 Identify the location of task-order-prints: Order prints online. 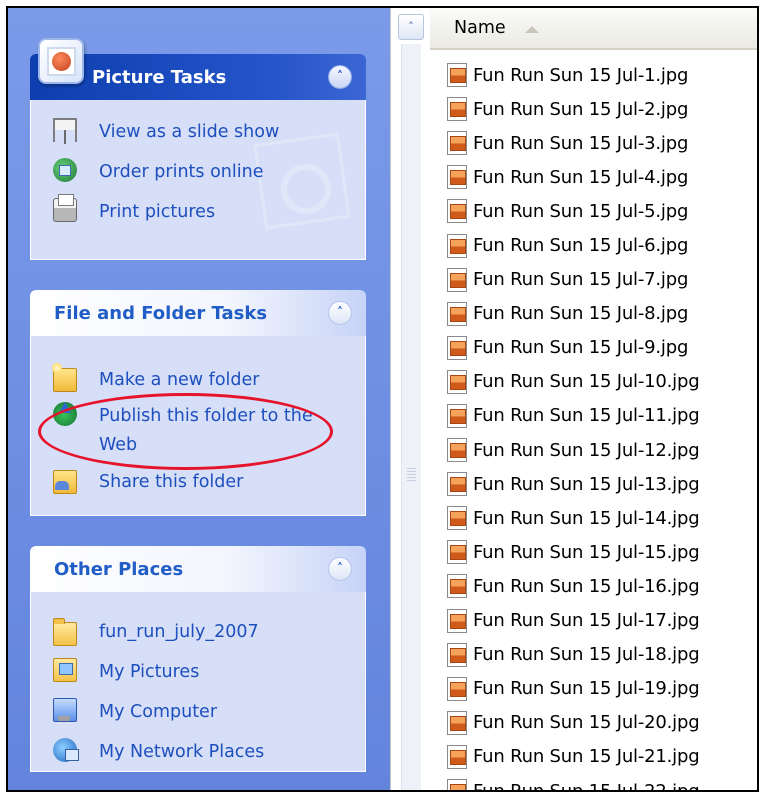
(158, 172).